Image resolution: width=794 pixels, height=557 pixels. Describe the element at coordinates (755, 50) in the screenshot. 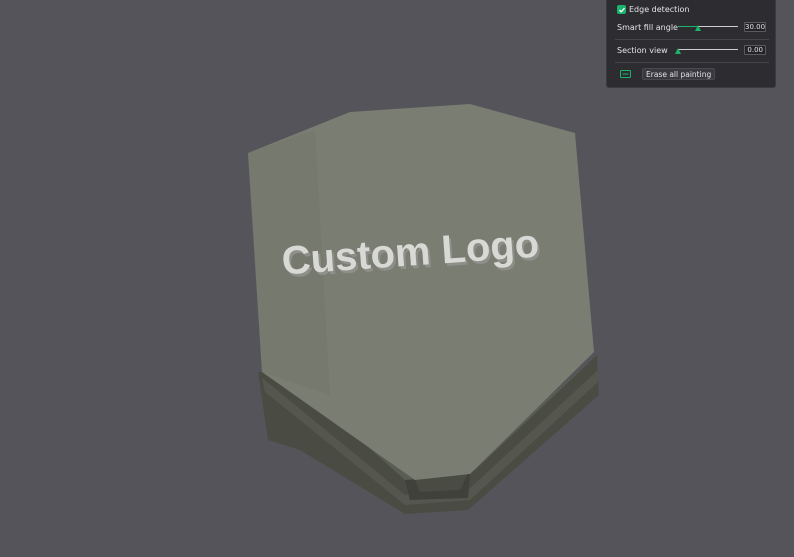

I see `section-view-input: 0.00` at that location.